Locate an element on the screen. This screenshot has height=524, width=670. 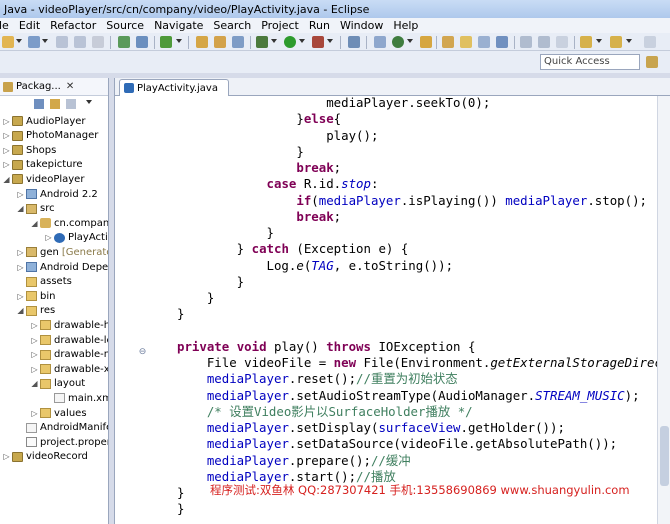
vertical-scrollbar is located at coordinates (663, 310).